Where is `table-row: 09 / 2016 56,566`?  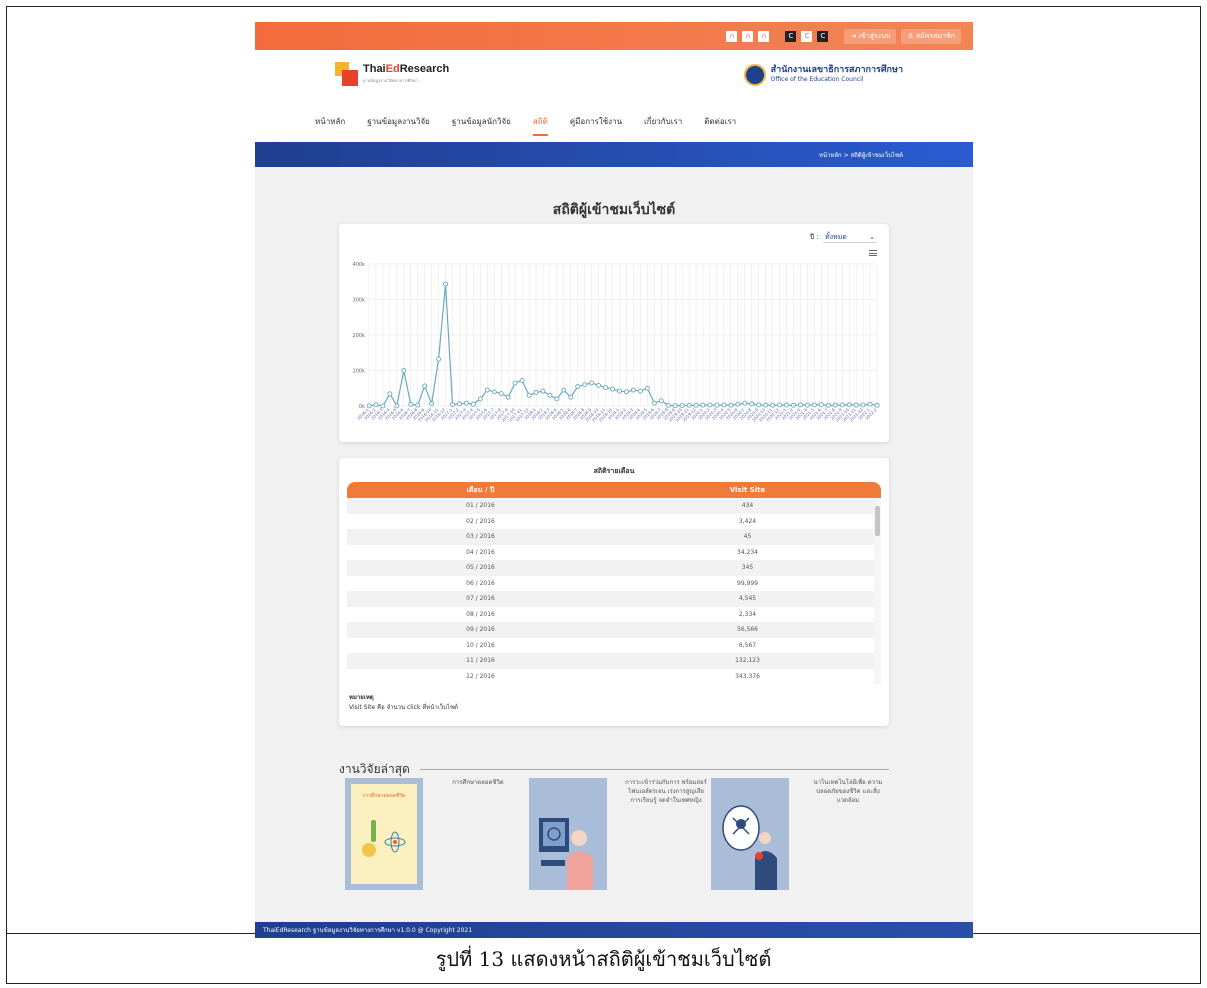
table-row: 09 / 2016 56,566 is located at coordinates (614, 630).